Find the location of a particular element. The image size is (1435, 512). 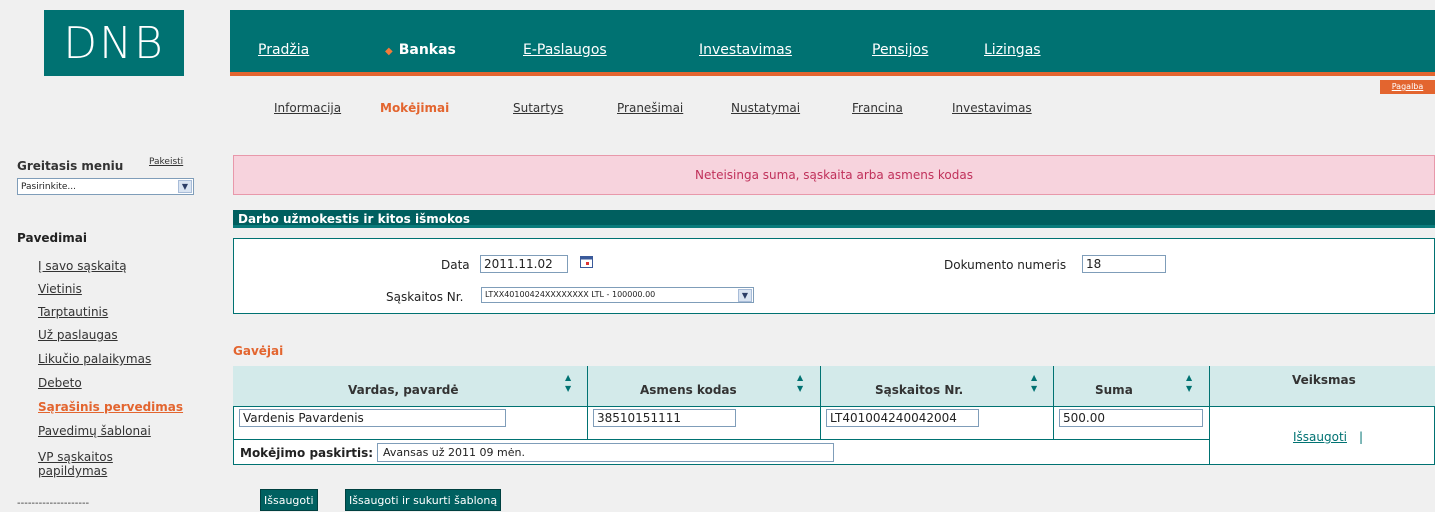

quick-menu-title: Greitasis meniu is located at coordinates (70, 166).